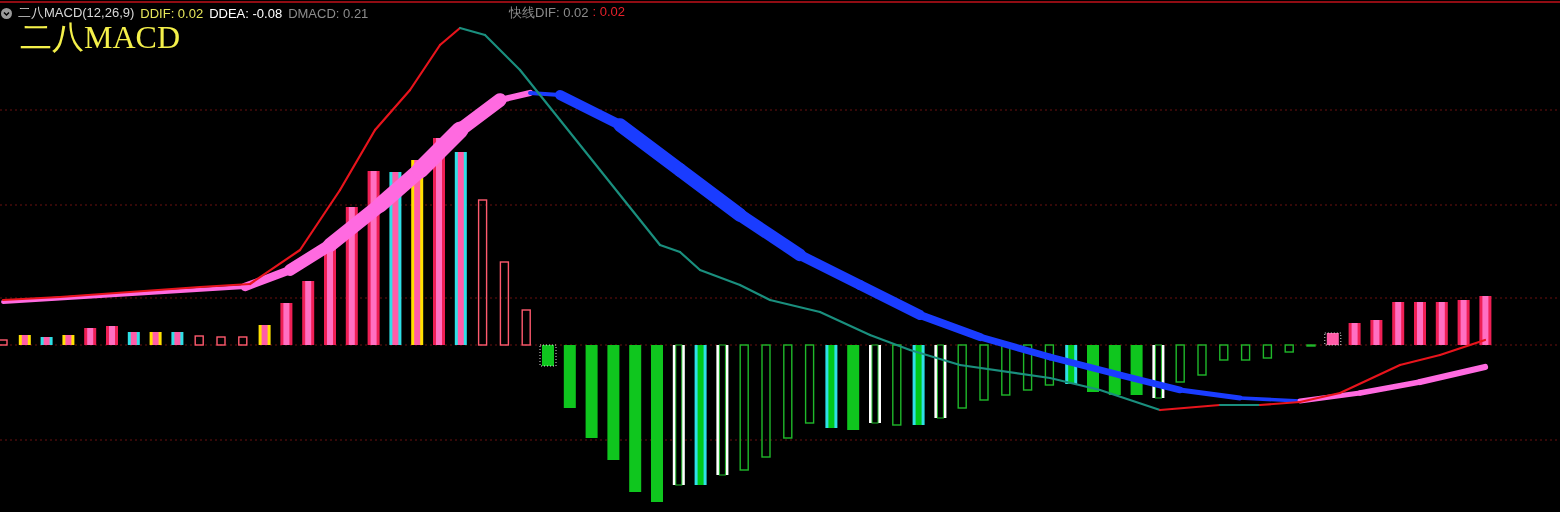 The height and width of the screenshot is (512, 1560). What do you see at coordinates (328, 13) in the screenshot?
I see `legend-value: DMACD: 0.21` at bounding box center [328, 13].